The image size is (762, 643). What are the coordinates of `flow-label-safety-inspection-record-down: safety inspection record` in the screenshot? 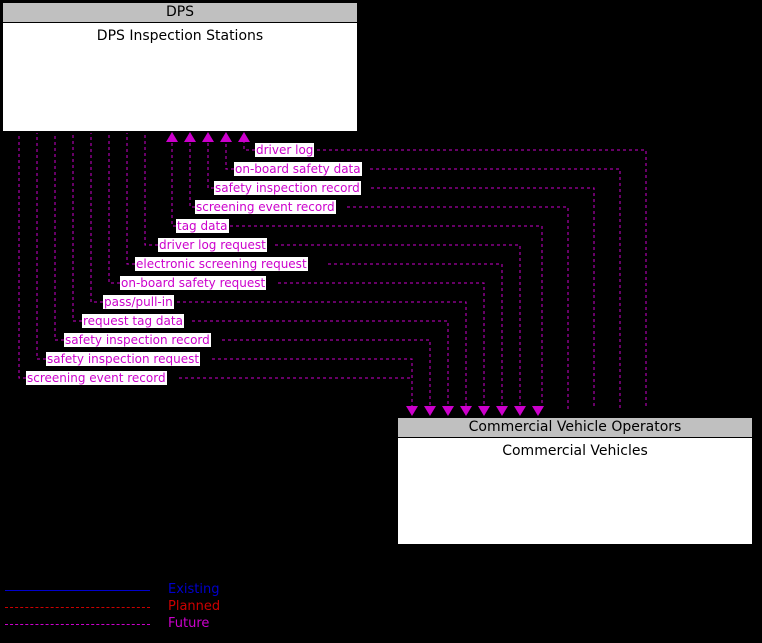 It's located at (137, 340).